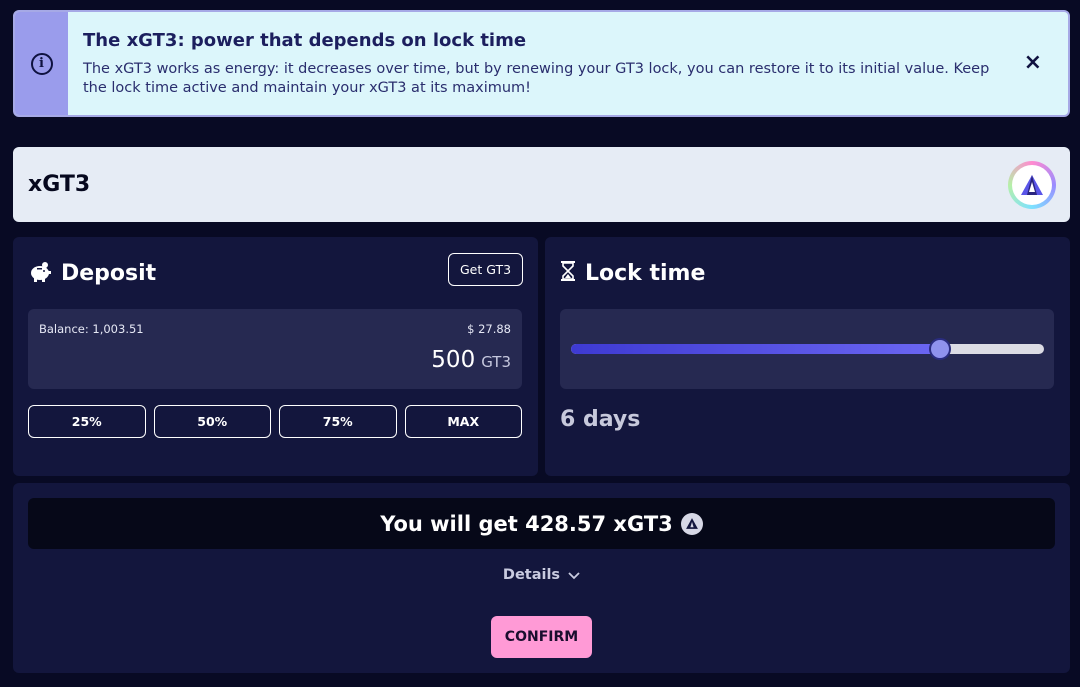  What do you see at coordinates (1033, 63) in the screenshot?
I see `close-icon: ×` at bounding box center [1033, 63].